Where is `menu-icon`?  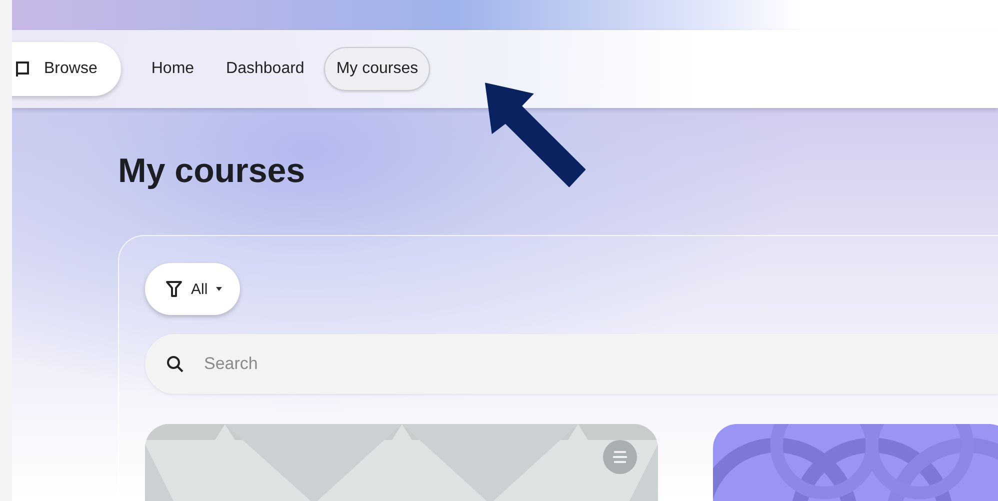 menu-icon is located at coordinates (620, 457).